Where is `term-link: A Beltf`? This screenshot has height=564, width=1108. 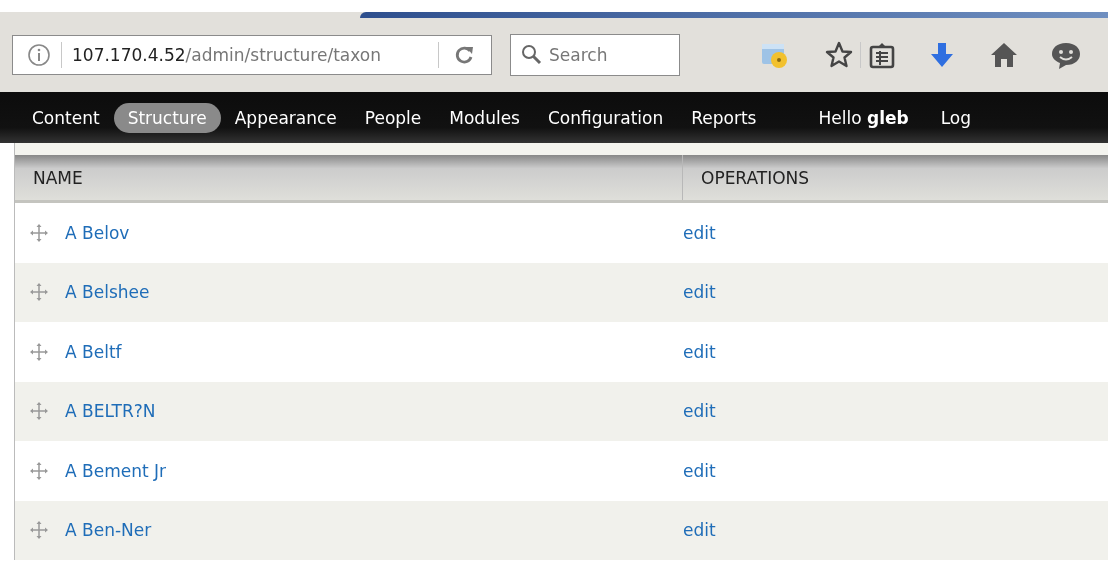 term-link: A Beltf is located at coordinates (93, 351).